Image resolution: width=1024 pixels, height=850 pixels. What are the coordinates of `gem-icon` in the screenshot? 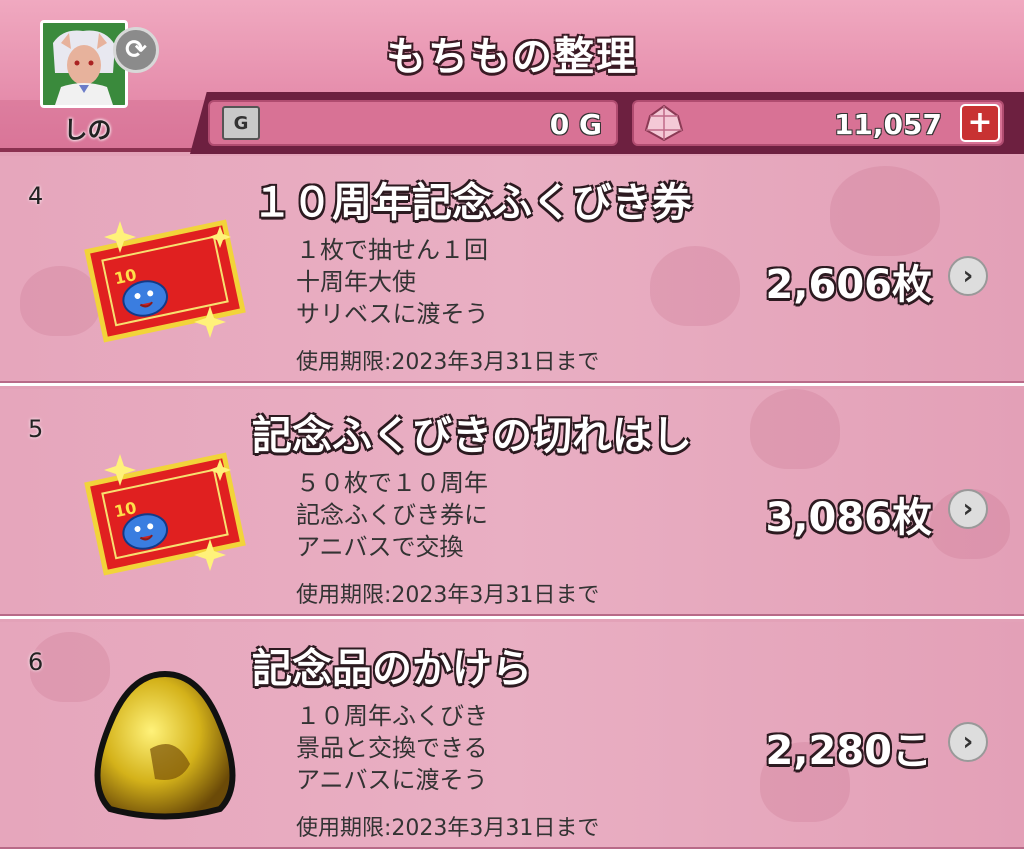 It's located at (664, 123).